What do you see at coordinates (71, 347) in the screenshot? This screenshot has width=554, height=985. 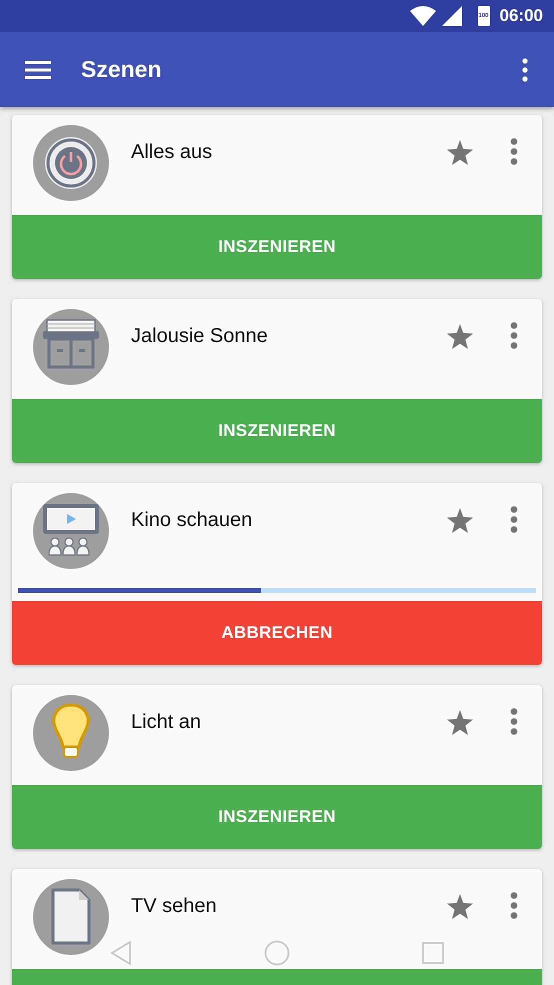 I see `blinds-icon` at bounding box center [71, 347].